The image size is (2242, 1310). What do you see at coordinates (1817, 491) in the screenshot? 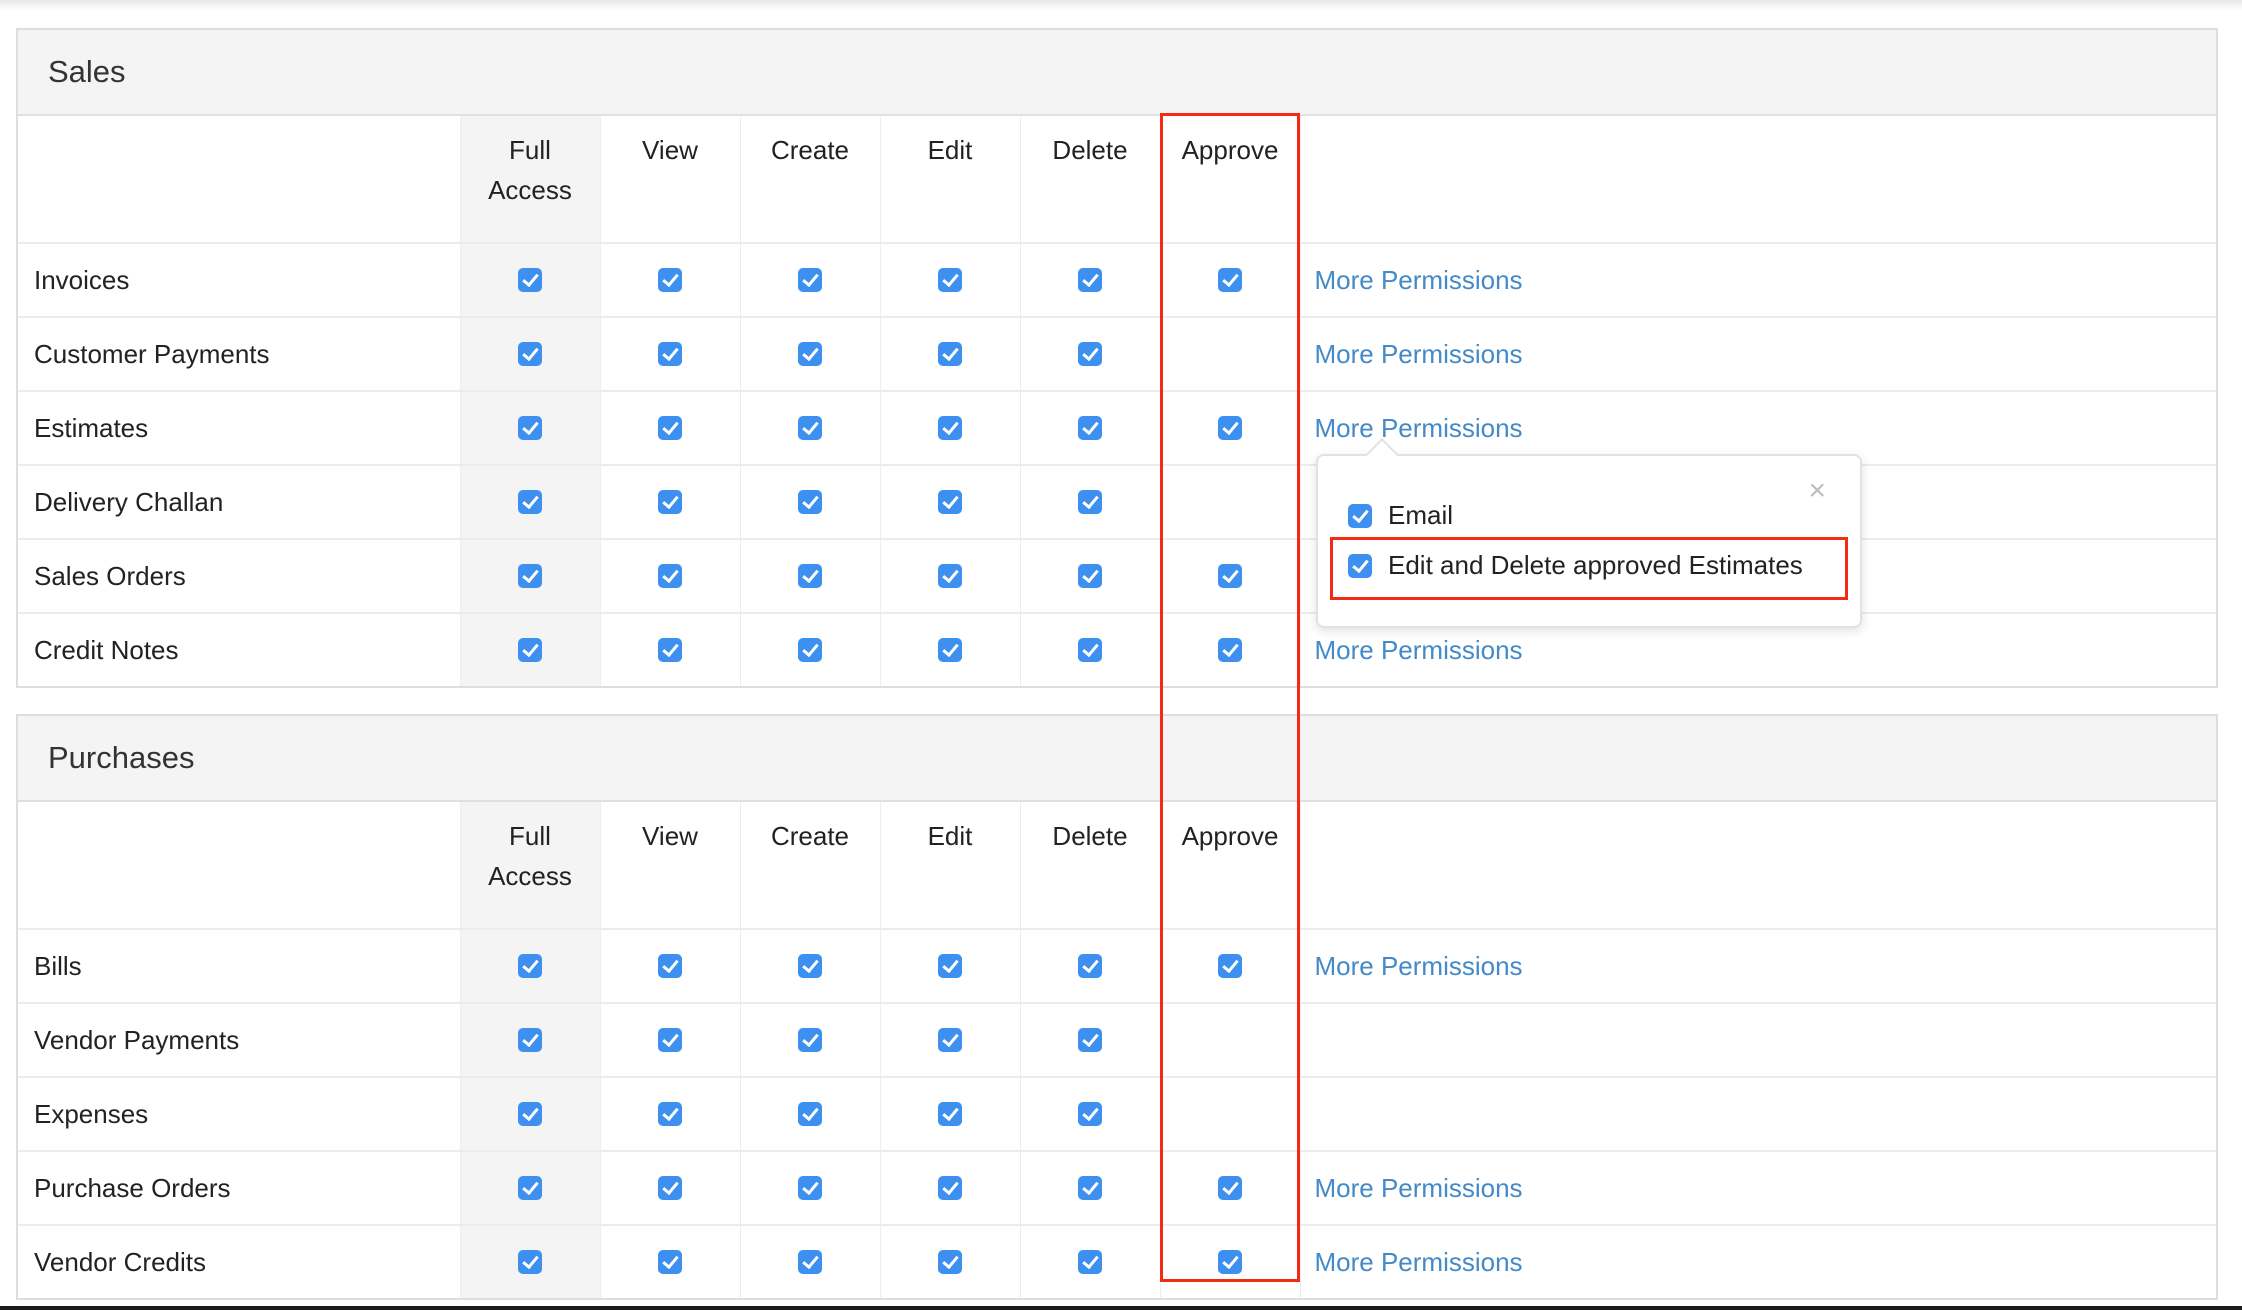
I see `close-icon: ×` at bounding box center [1817, 491].